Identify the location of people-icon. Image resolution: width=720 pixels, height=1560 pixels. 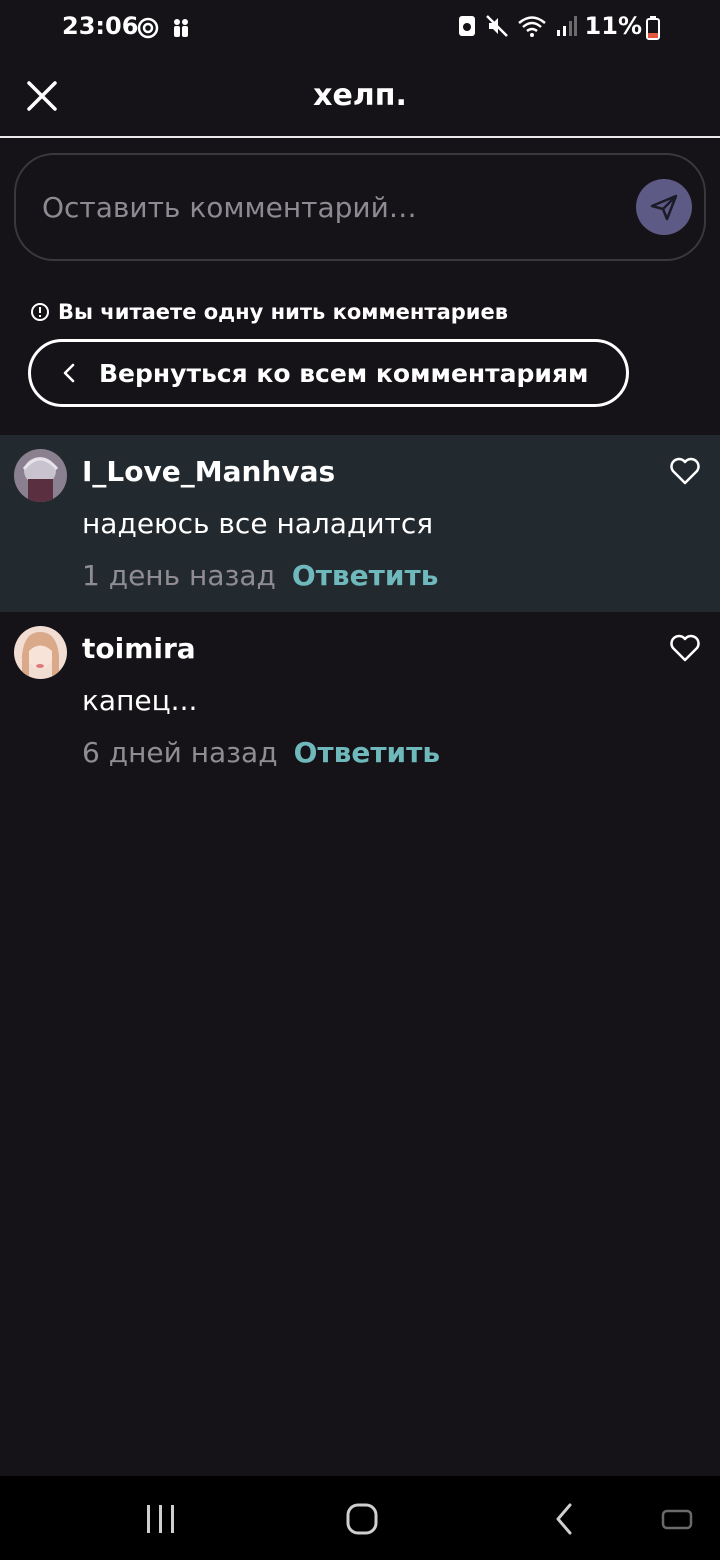
(181, 28).